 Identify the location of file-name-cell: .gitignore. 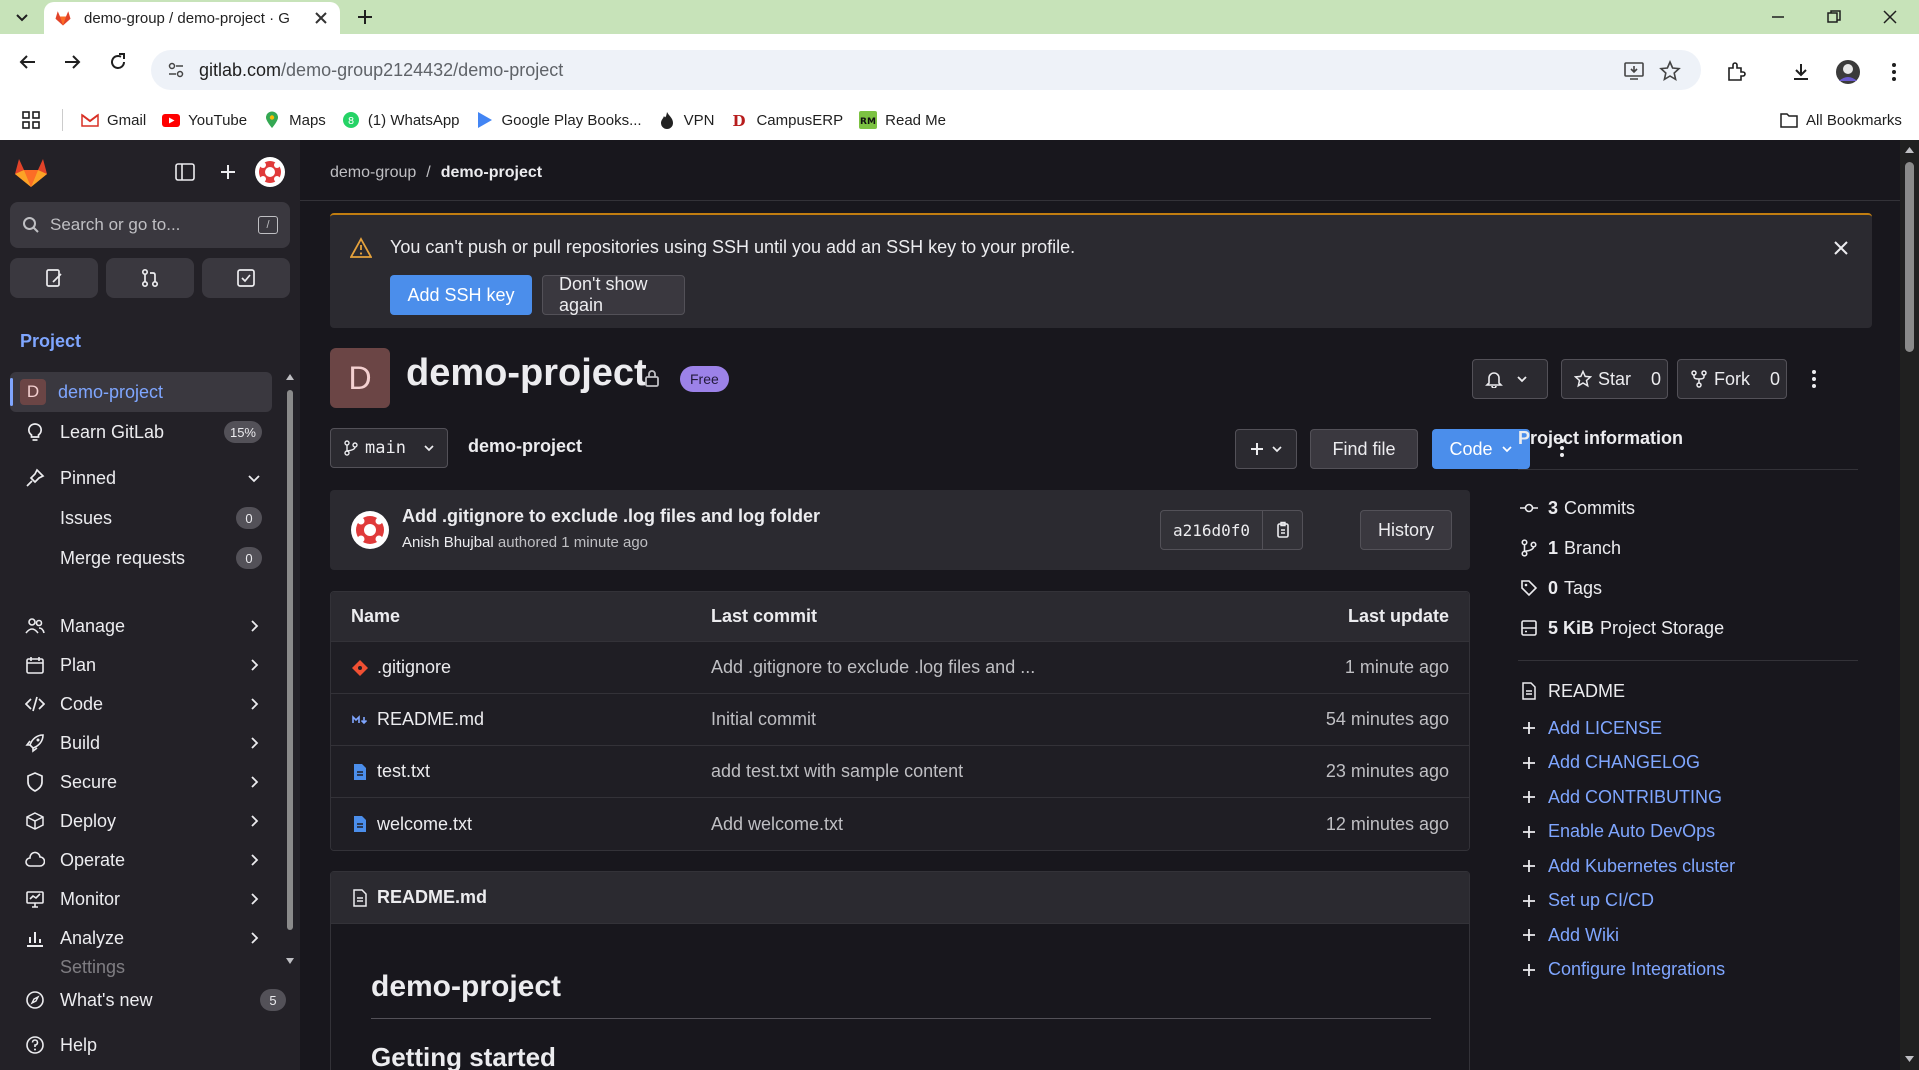
(521, 667).